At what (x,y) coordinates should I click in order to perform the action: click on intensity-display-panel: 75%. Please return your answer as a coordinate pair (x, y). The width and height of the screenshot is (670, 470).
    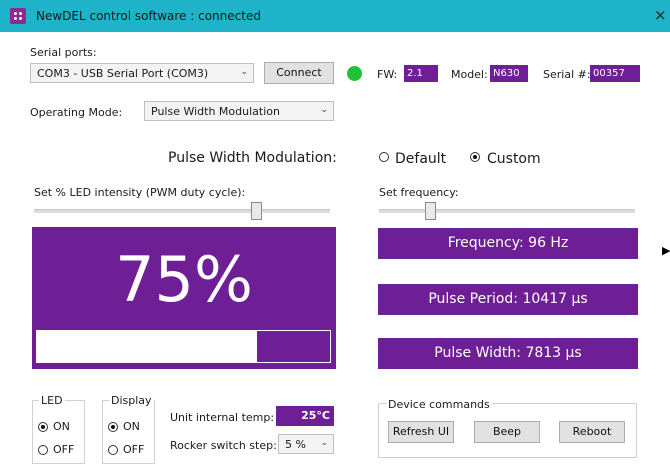
    Looking at the image, I should click on (184, 298).